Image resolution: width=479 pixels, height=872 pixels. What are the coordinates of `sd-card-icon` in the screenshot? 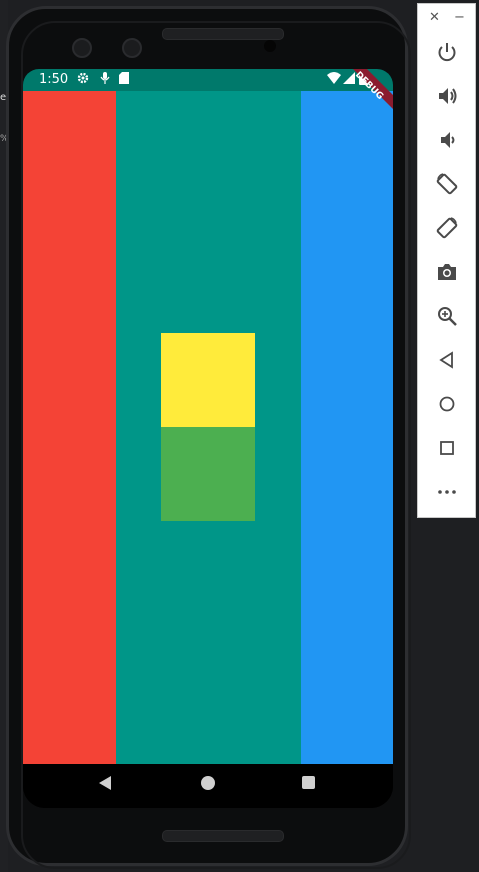 It's located at (124, 79).